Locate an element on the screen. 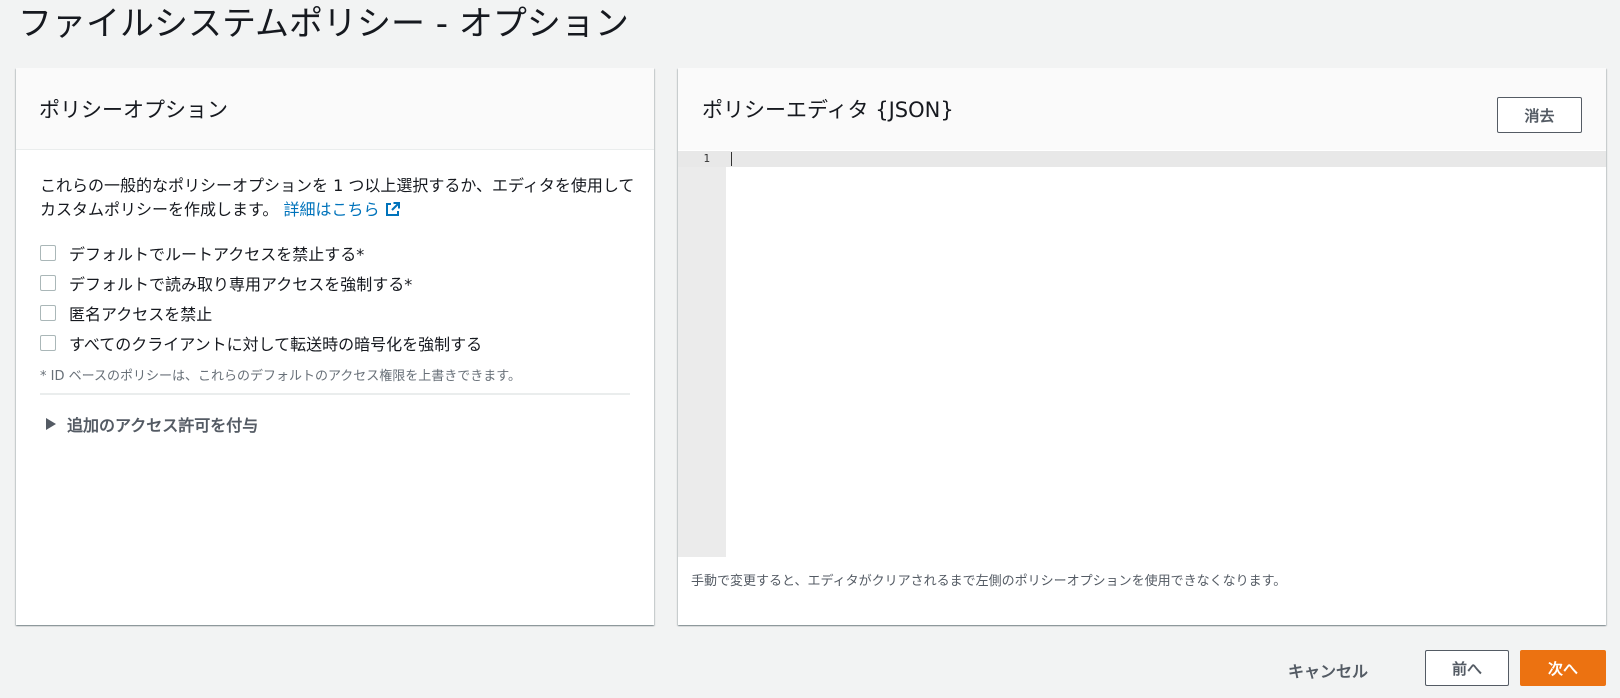 Image resolution: width=1620 pixels, height=698 pixels. cancel-button: キャンセル is located at coordinates (1328, 670).